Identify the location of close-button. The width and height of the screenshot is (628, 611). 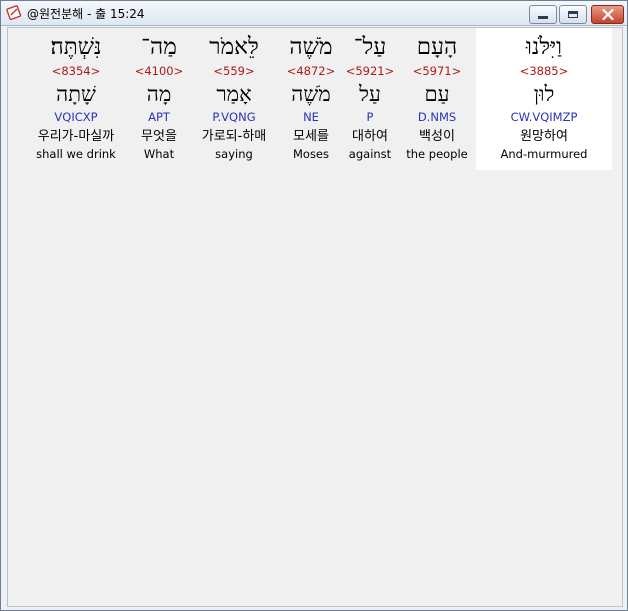
(607, 14).